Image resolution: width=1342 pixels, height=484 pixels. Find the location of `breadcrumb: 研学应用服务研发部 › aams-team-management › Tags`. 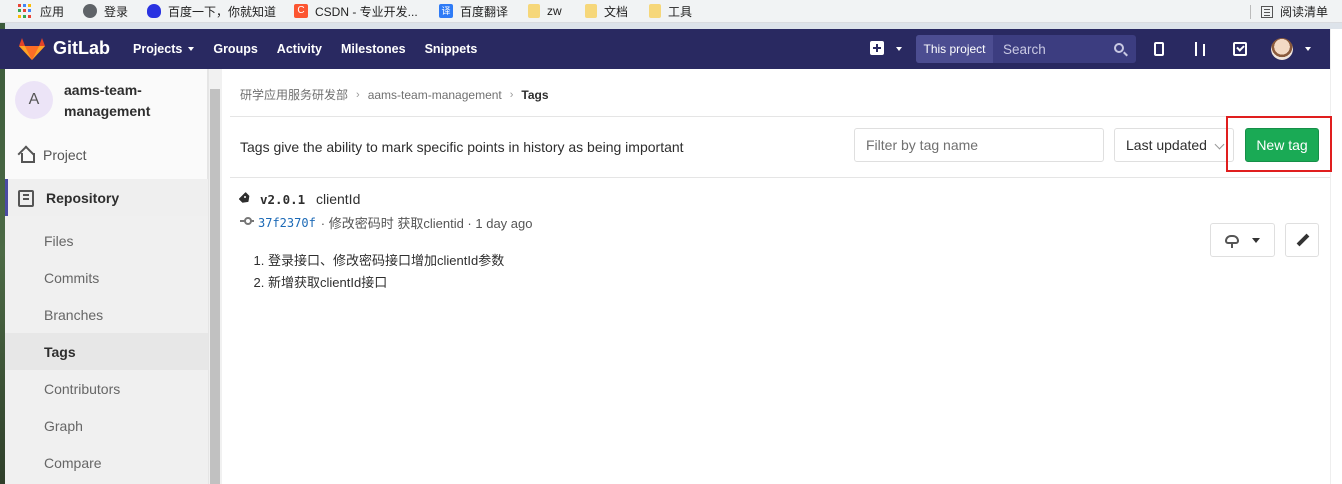

breadcrumb: 研学应用服务研发部 › aams-team-management › Tags is located at coordinates (394, 94).